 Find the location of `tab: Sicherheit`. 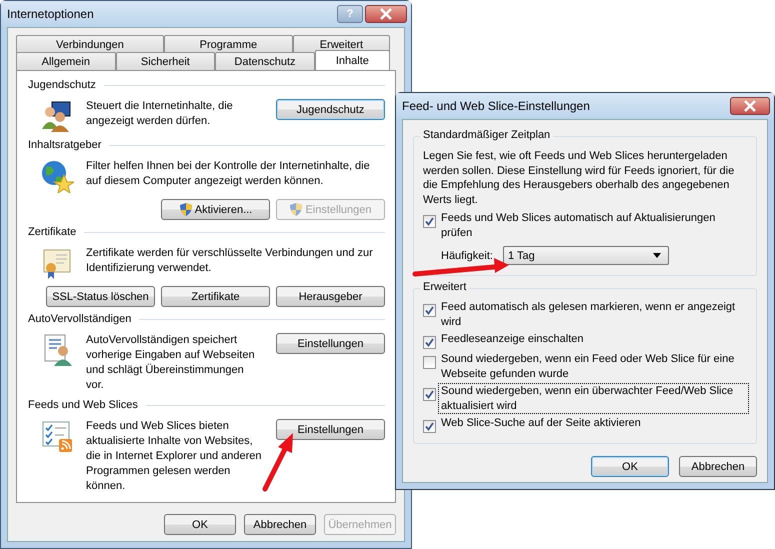

tab: Sicherheit is located at coordinates (166, 61).